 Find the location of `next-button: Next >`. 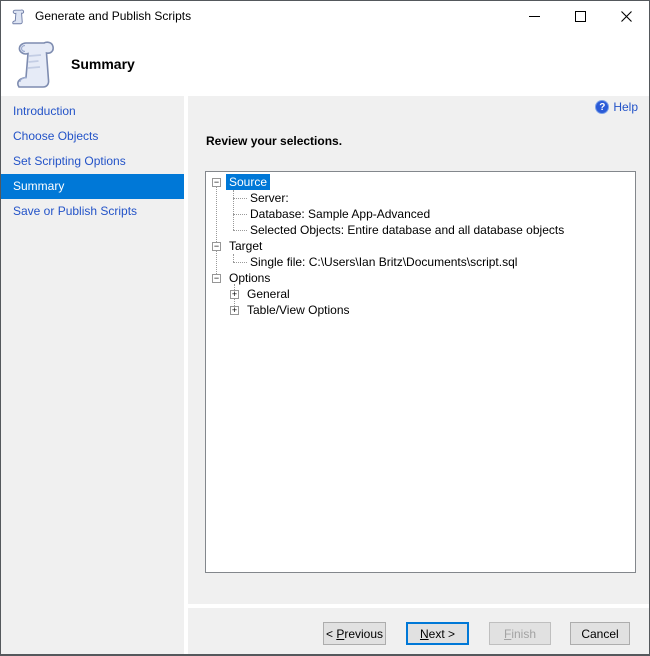

next-button: Next > is located at coordinates (437, 633).